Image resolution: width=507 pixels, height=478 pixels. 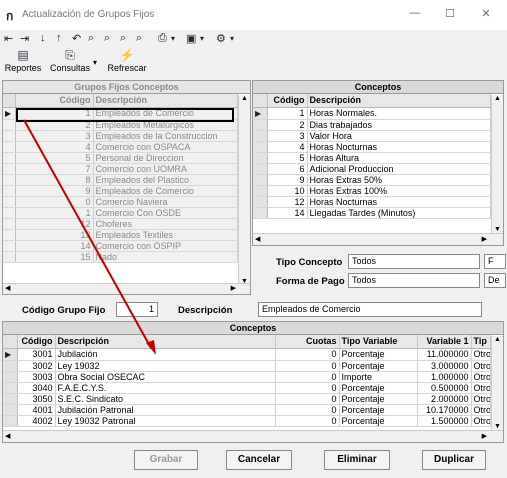 What do you see at coordinates (454, 460) in the screenshot?
I see `duplicate-button: Duplicar` at bounding box center [454, 460].